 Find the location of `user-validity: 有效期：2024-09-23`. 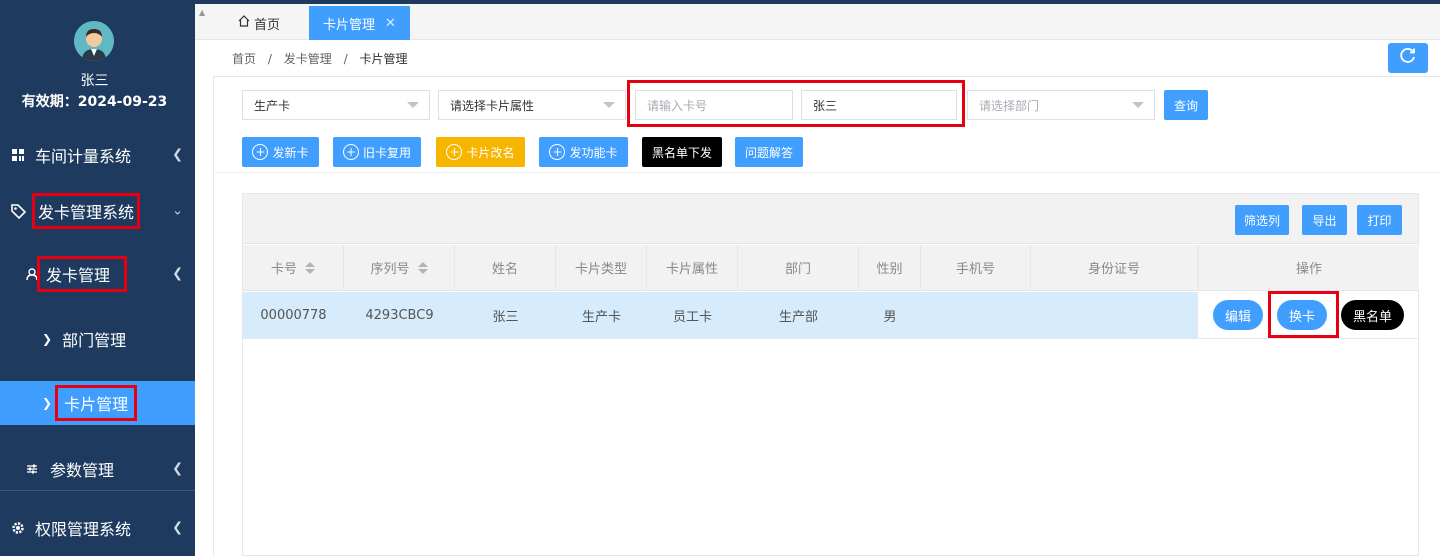

user-validity: 有效期：2024-09-23 is located at coordinates (94, 102).